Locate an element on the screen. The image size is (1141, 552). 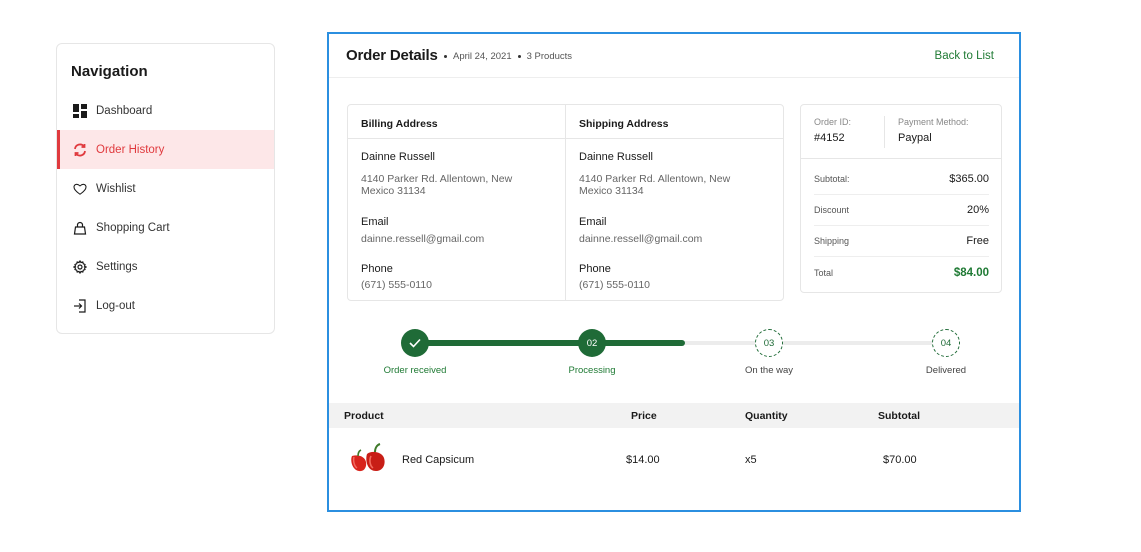
sidebar-item-label: Log-out is located at coordinates (116, 305).